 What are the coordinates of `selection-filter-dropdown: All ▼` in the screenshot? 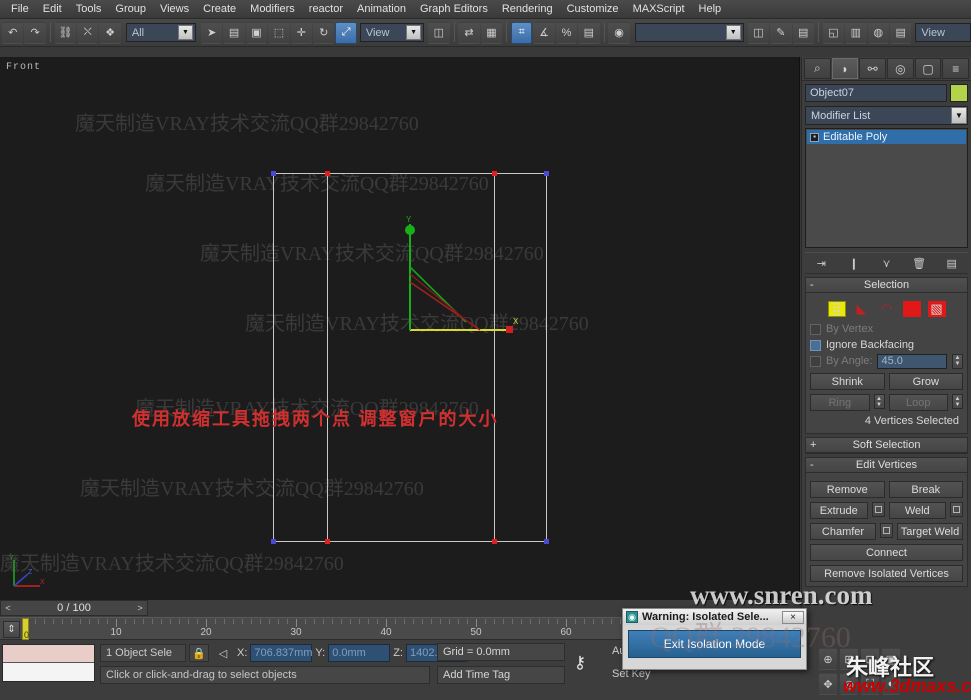 It's located at (160, 32).